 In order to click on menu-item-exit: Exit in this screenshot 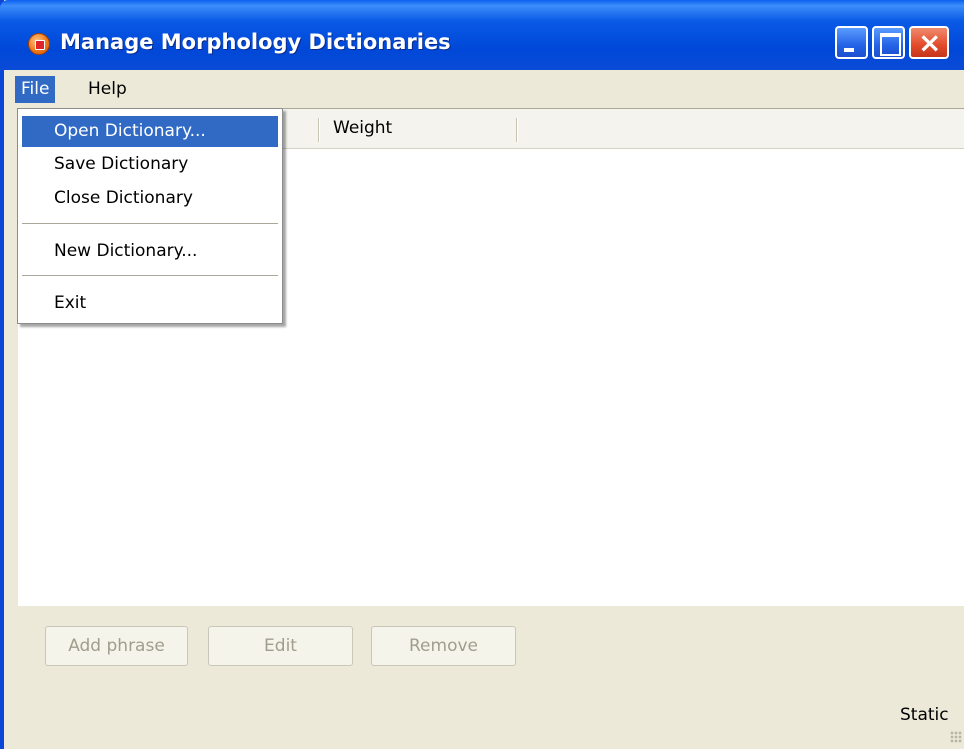, I will do `click(150, 303)`.